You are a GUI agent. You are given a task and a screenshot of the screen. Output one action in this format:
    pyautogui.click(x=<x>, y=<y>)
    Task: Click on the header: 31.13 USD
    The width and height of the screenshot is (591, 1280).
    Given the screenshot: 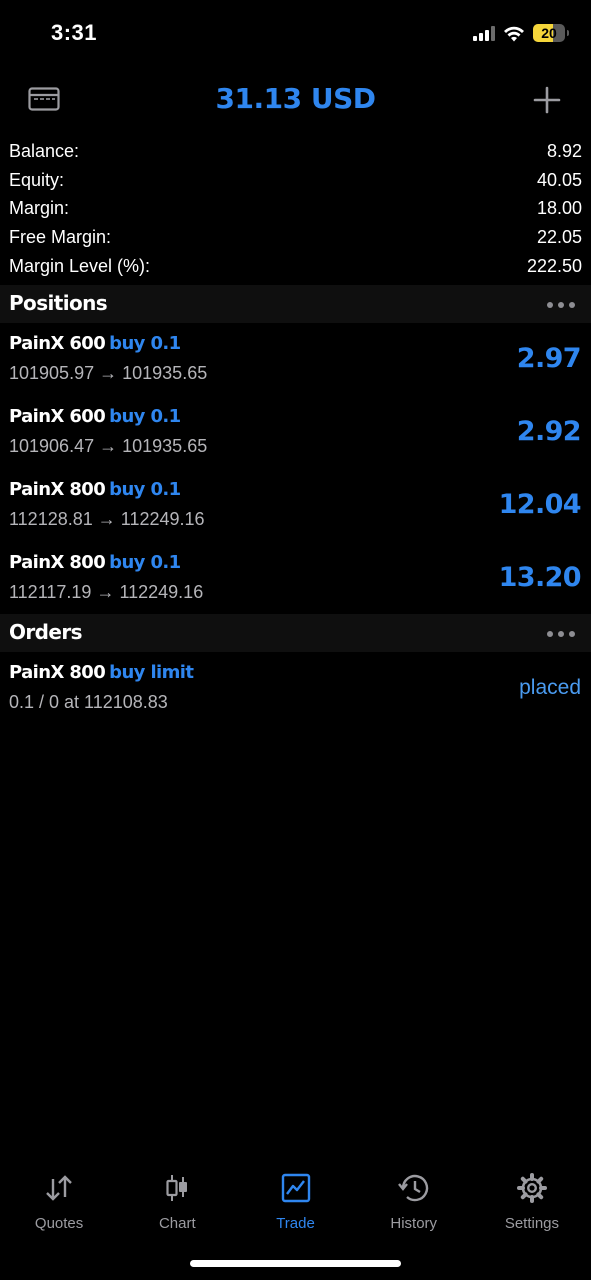 What is the action you would take?
    pyautogui.click(x=295, y=100)
    